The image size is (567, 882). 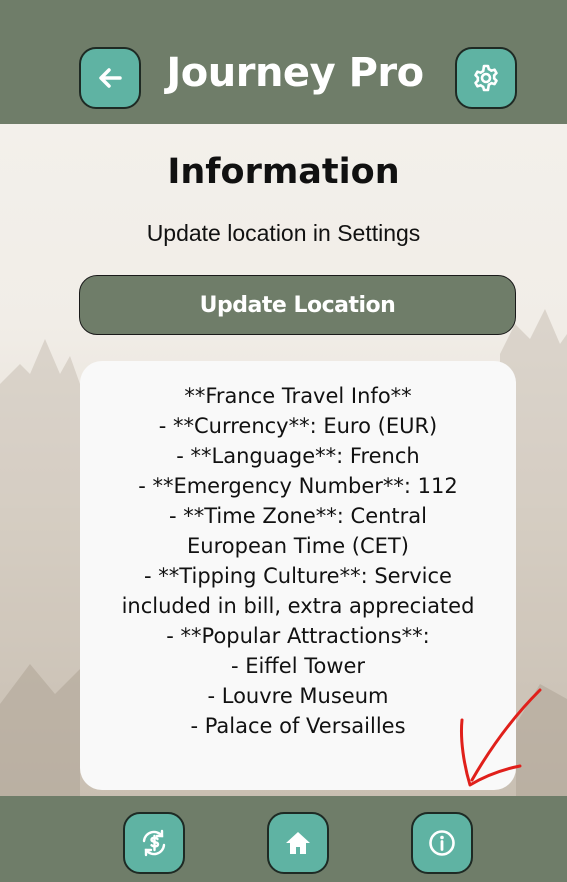 I want to click on info-line: - **Tipping Culture**: Service, so click(x=298, y=576).